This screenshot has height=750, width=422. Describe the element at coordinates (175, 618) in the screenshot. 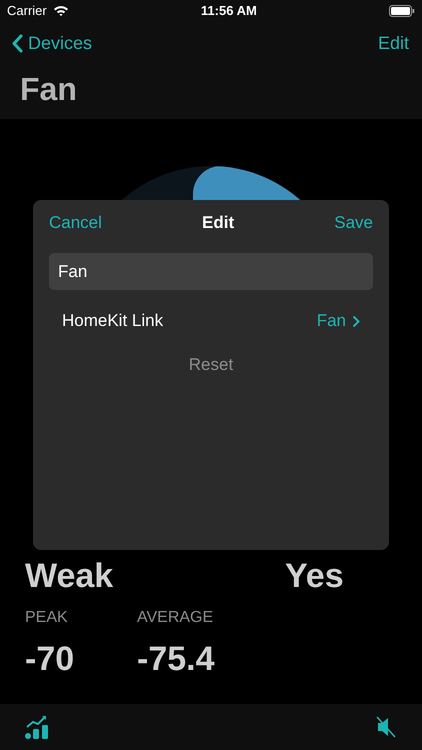

I see `reading-label: AVERAGE` at that location.